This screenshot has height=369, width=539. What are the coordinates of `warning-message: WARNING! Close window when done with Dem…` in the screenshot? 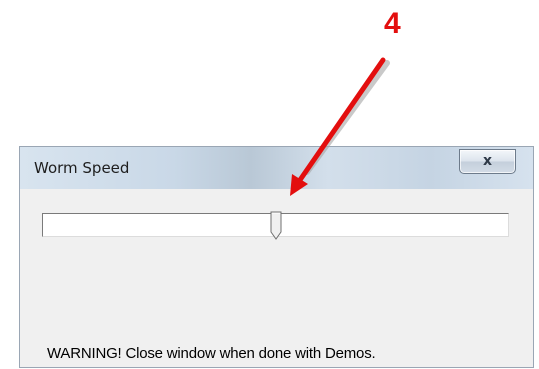 It's located at (211, 353).